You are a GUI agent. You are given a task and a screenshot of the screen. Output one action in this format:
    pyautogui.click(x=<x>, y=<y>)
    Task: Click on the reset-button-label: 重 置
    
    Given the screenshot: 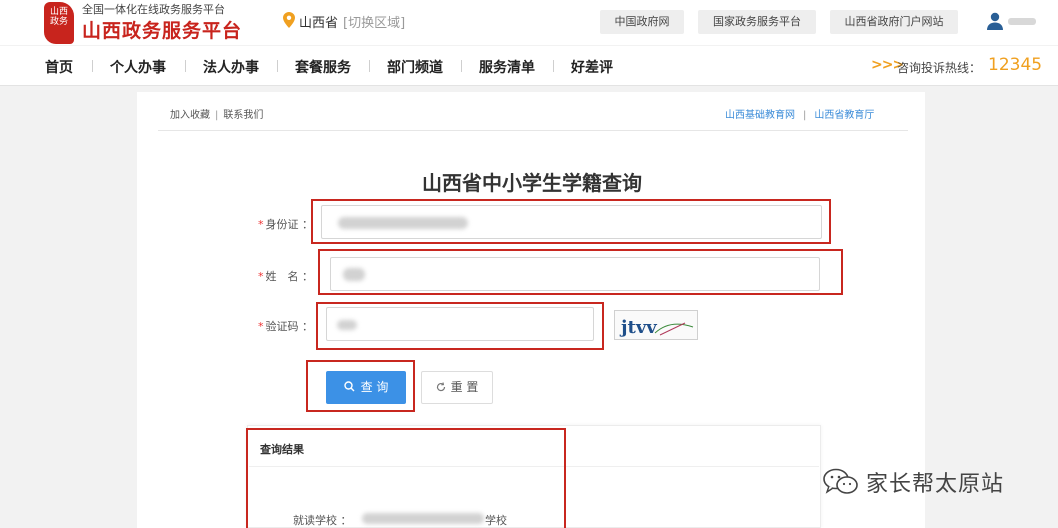 What is the action you would take?
    pyautogui.click(x=464, y=387)
    